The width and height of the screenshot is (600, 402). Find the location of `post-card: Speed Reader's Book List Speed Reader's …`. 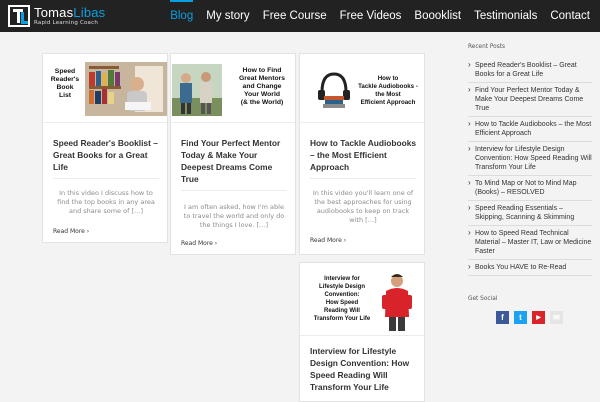

post-card: Speed Reader's Book List Speed Reader's … is located at coordinates (105, 148).